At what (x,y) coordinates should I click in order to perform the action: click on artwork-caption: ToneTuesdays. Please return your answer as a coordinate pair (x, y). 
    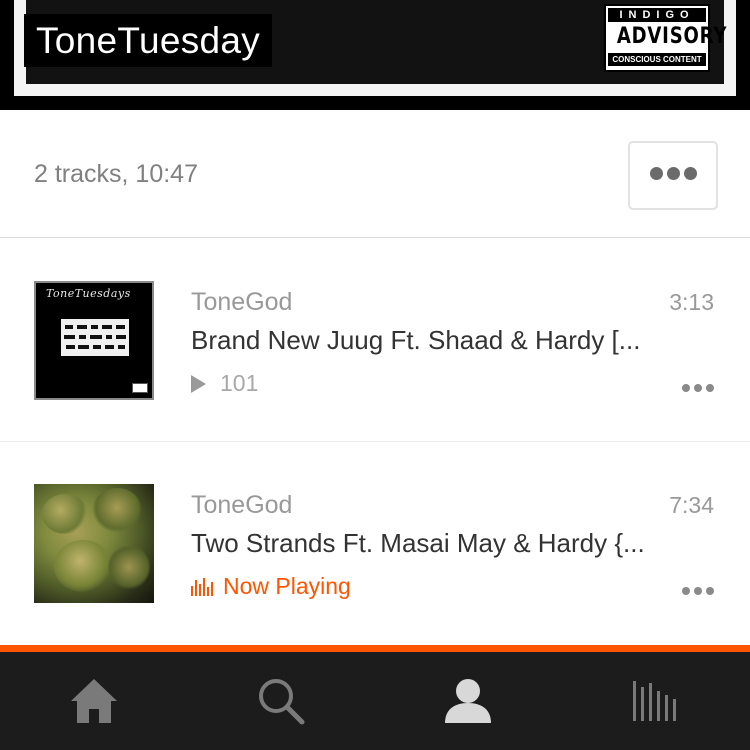
    Looking at the image, I should click on (88, 293).